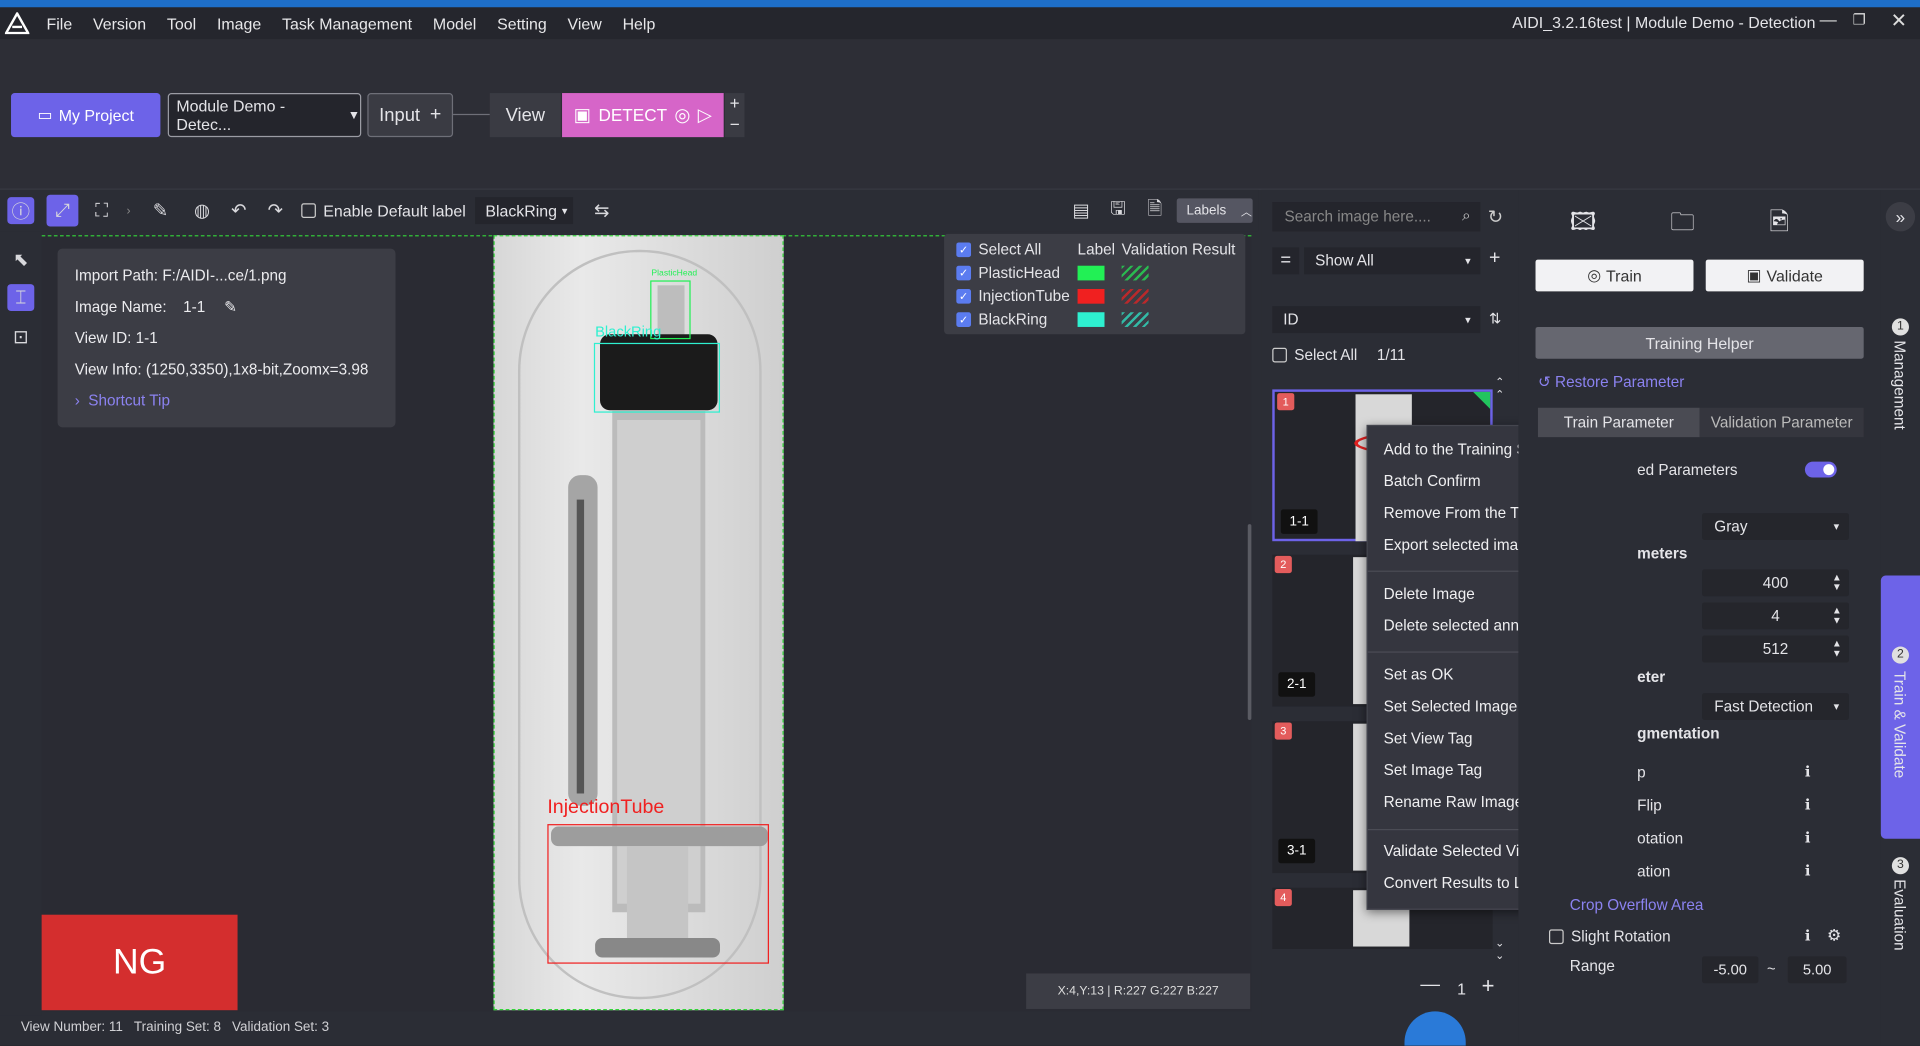 This screenshot has width=1920, height=1046. I want to click on page-plus-icon: +, so click(1488, 986).